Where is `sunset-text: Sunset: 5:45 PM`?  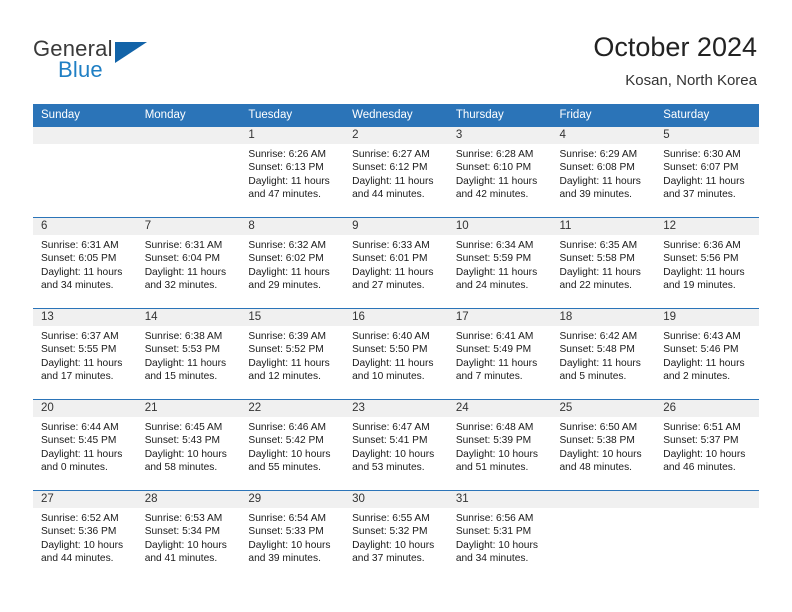 sunset-text: Sunset: 5:45 PM is located at coordinates (79, 441).